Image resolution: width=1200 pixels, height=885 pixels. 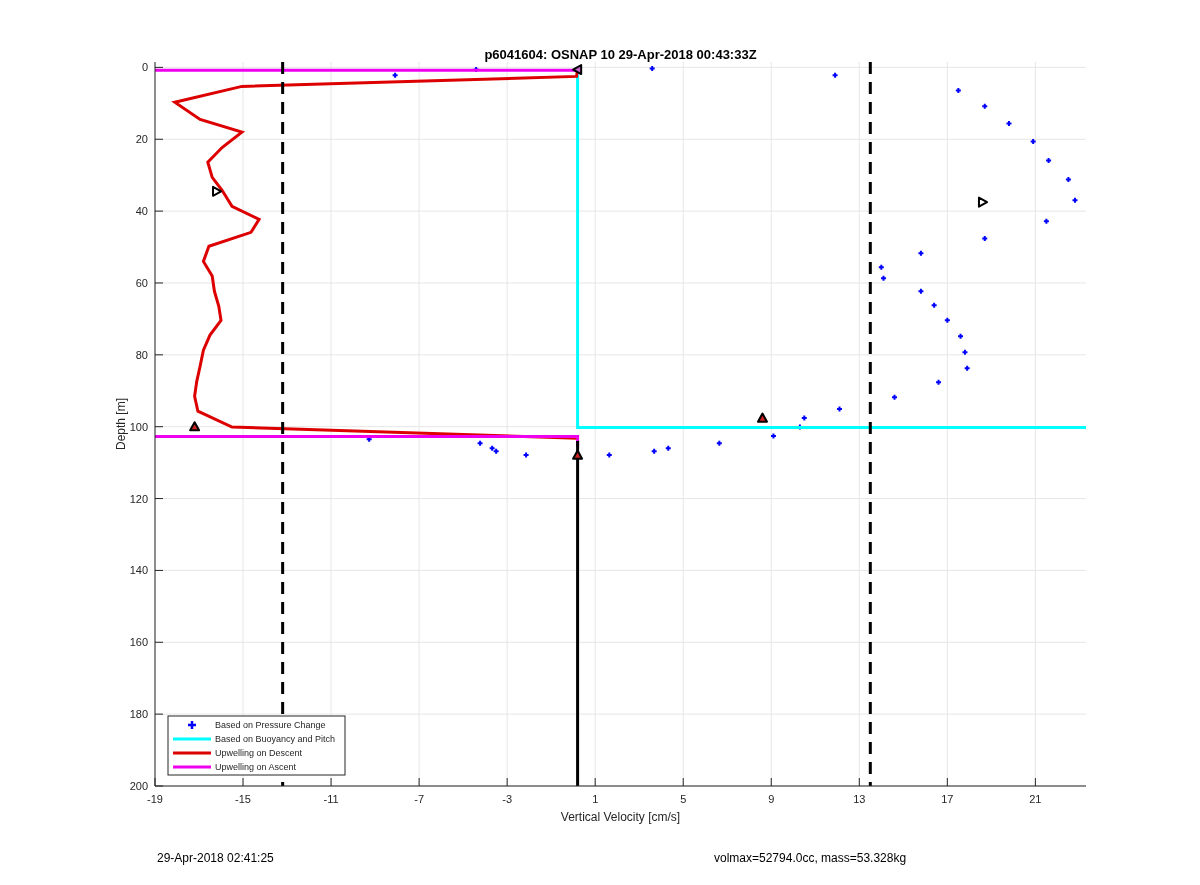 I want to click on y-tick-label: 120, so click(x=138, y=498).